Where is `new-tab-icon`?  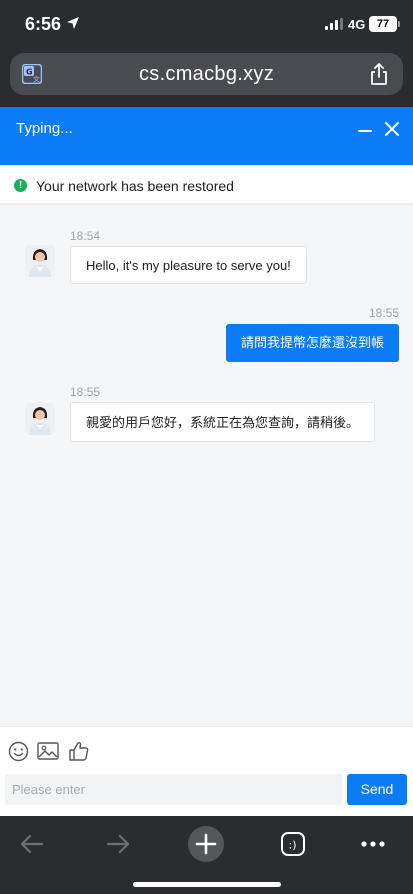 new-tab-icon is located at coordinates (206, 844).